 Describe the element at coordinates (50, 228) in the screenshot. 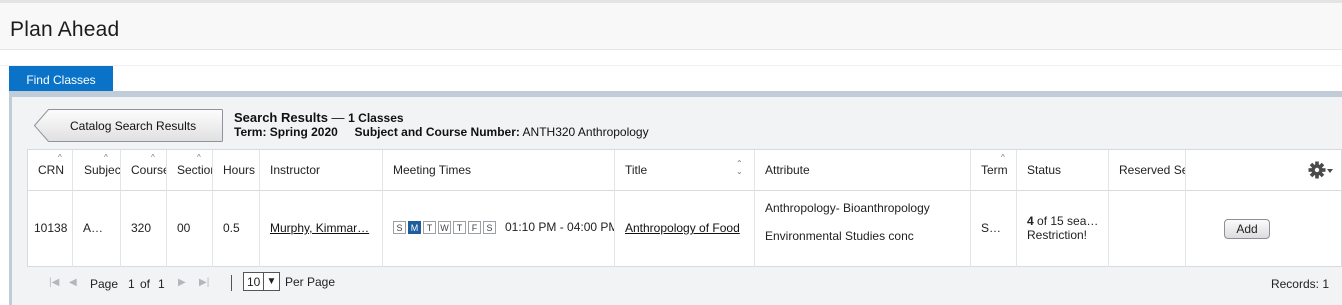

I see `cell-crn: 10138` at that location.